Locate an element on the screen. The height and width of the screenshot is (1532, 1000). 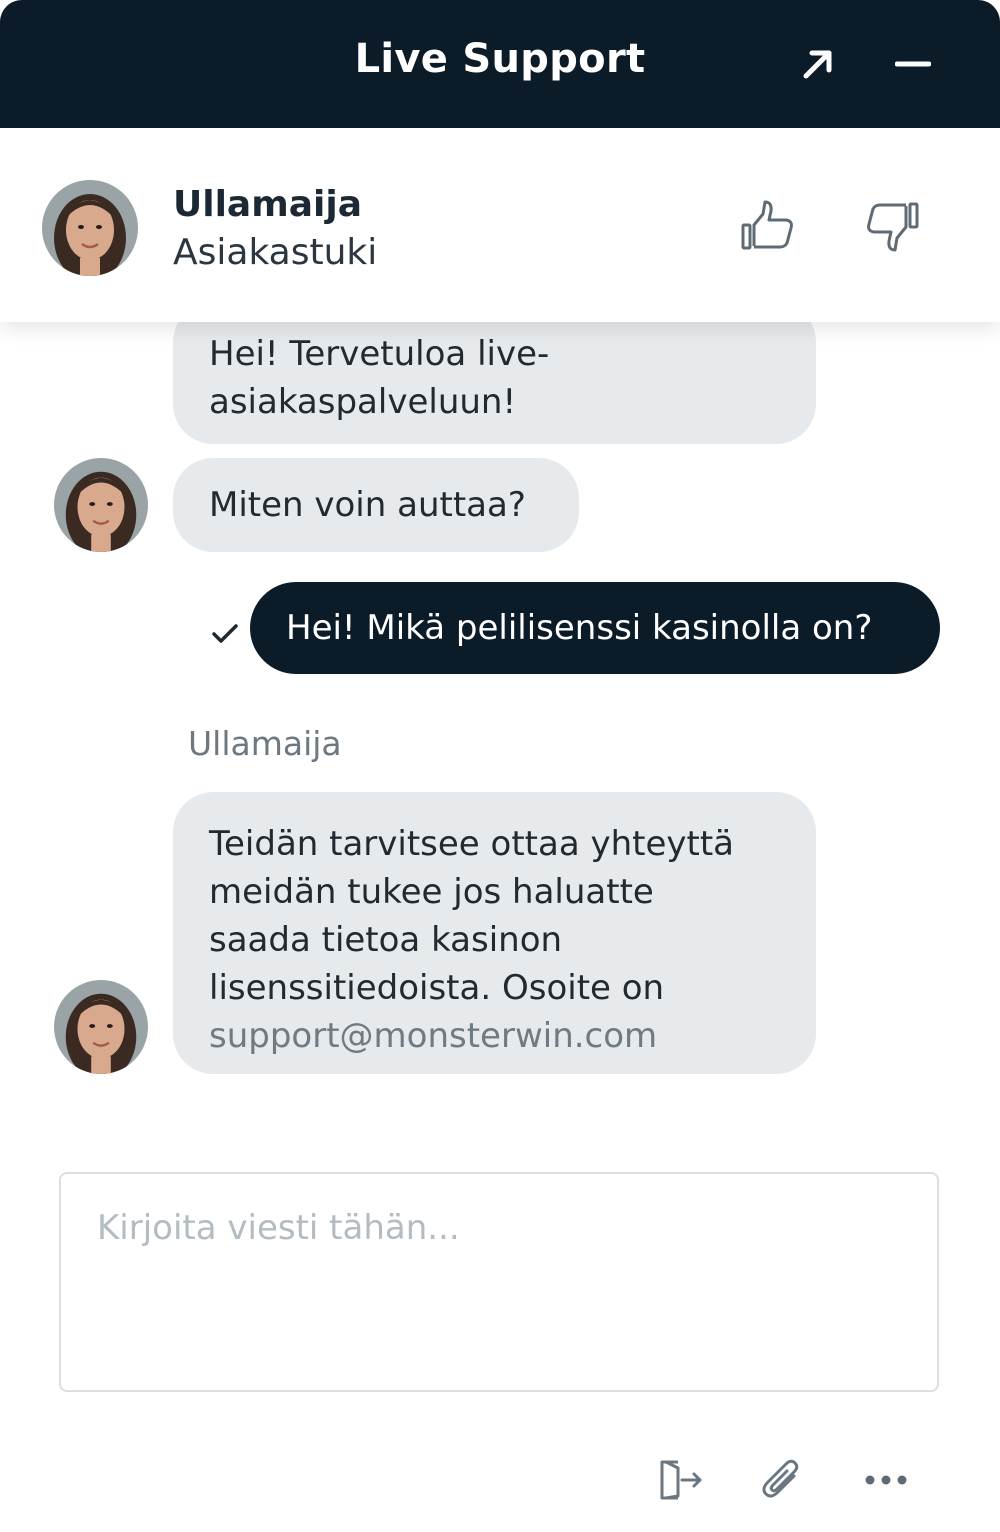
agent-message: Hei! Tervetuloa live- asiakaspalveluun! is located at coordinates (494, 383).